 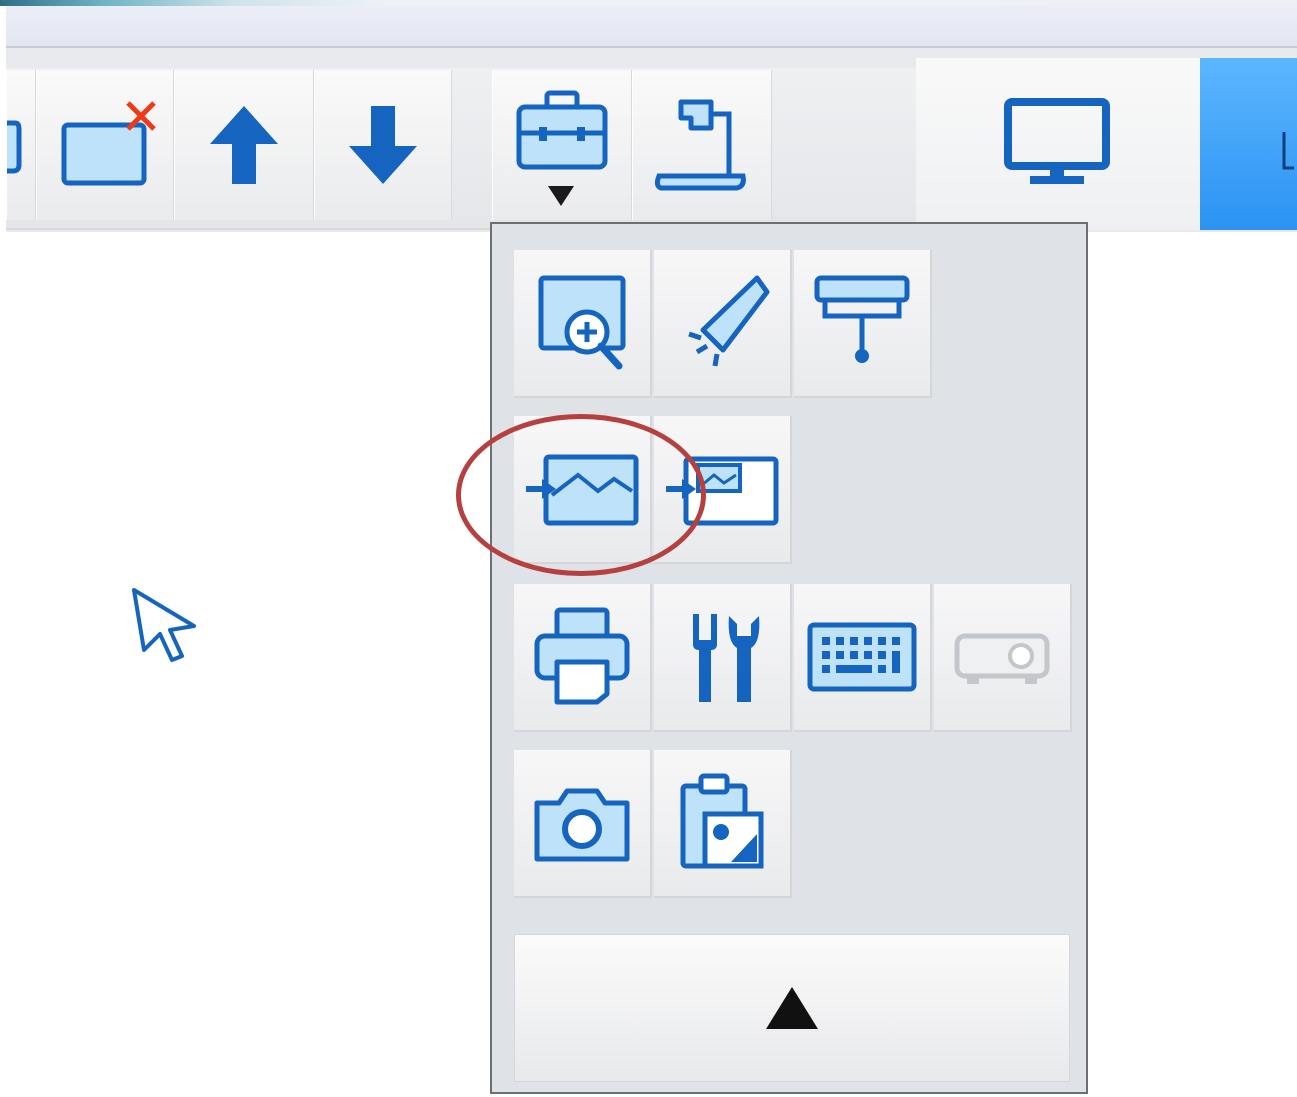 What do you see at coordinates (1248, 144) in the screenshot?
I see `active-mode-tab` at bounding box center [1248, 144].